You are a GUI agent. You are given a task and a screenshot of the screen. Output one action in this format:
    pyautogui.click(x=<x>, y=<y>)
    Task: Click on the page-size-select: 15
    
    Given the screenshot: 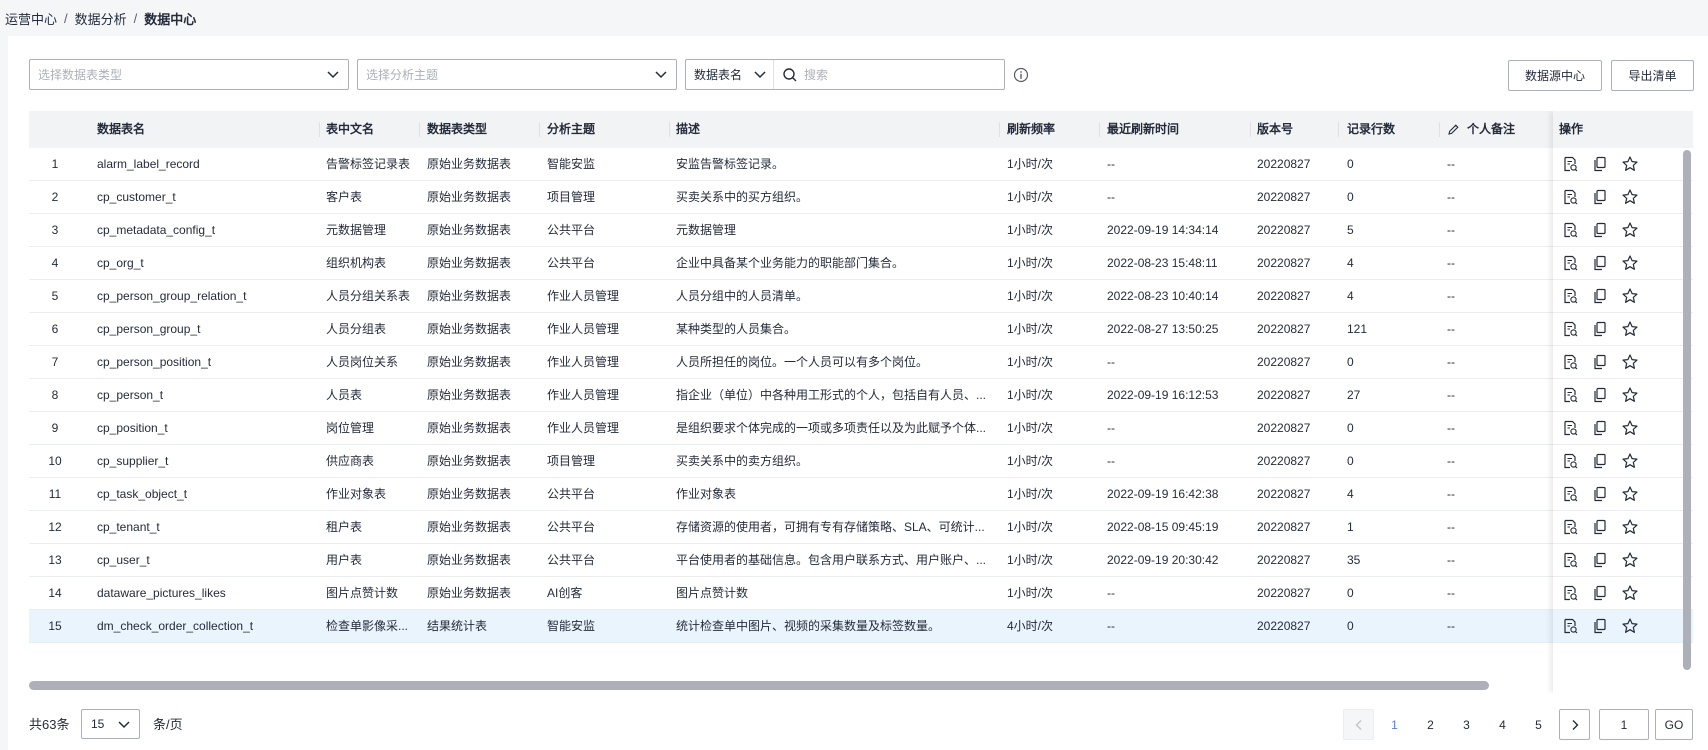 What is the action you would take?
    pyautogui.click(x=110, y=724)
    